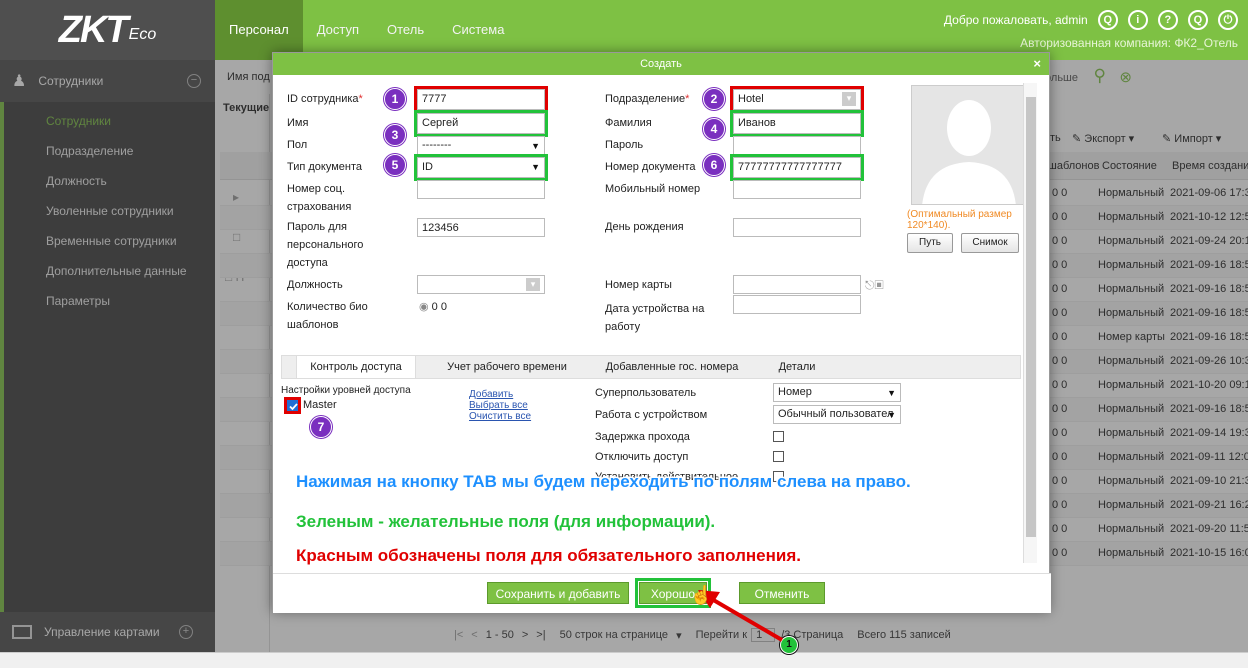 This screenshot has height=668, width=1248. What do you see at coordinates (628, 123) in the screenshot?
I see `surname-label: Фамилия` at bounding box center [628, 123].